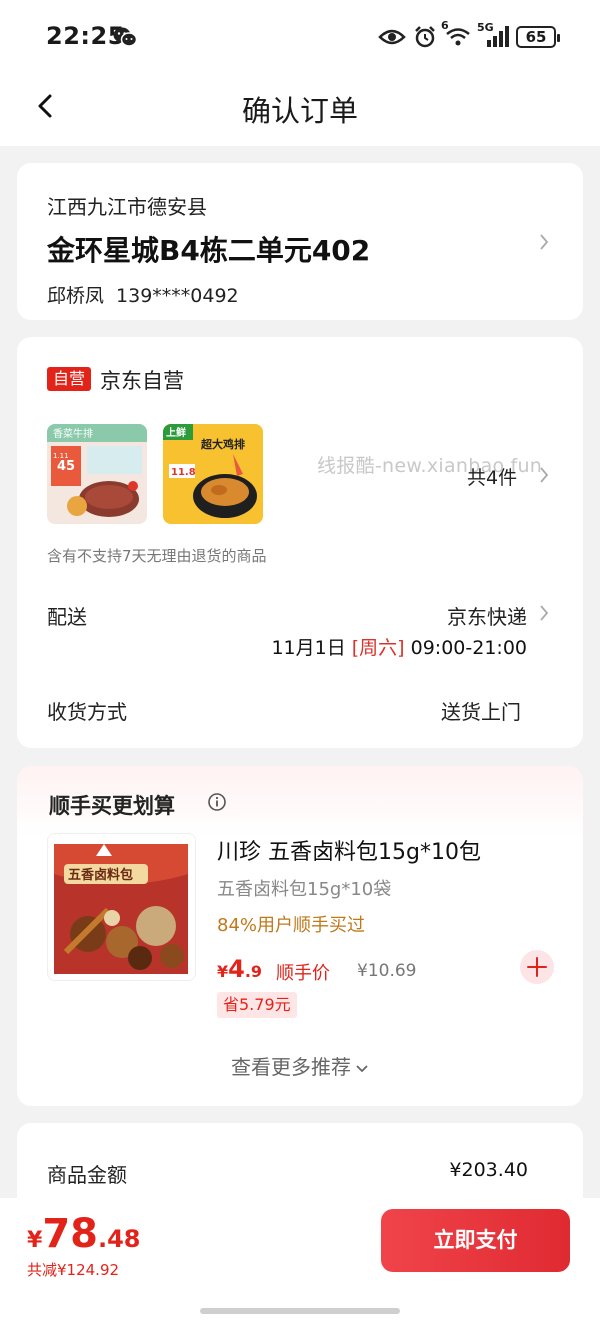 The width and height of the screenshot is (600, 1329). I want to click on home-indicator, so click(300, 1311).